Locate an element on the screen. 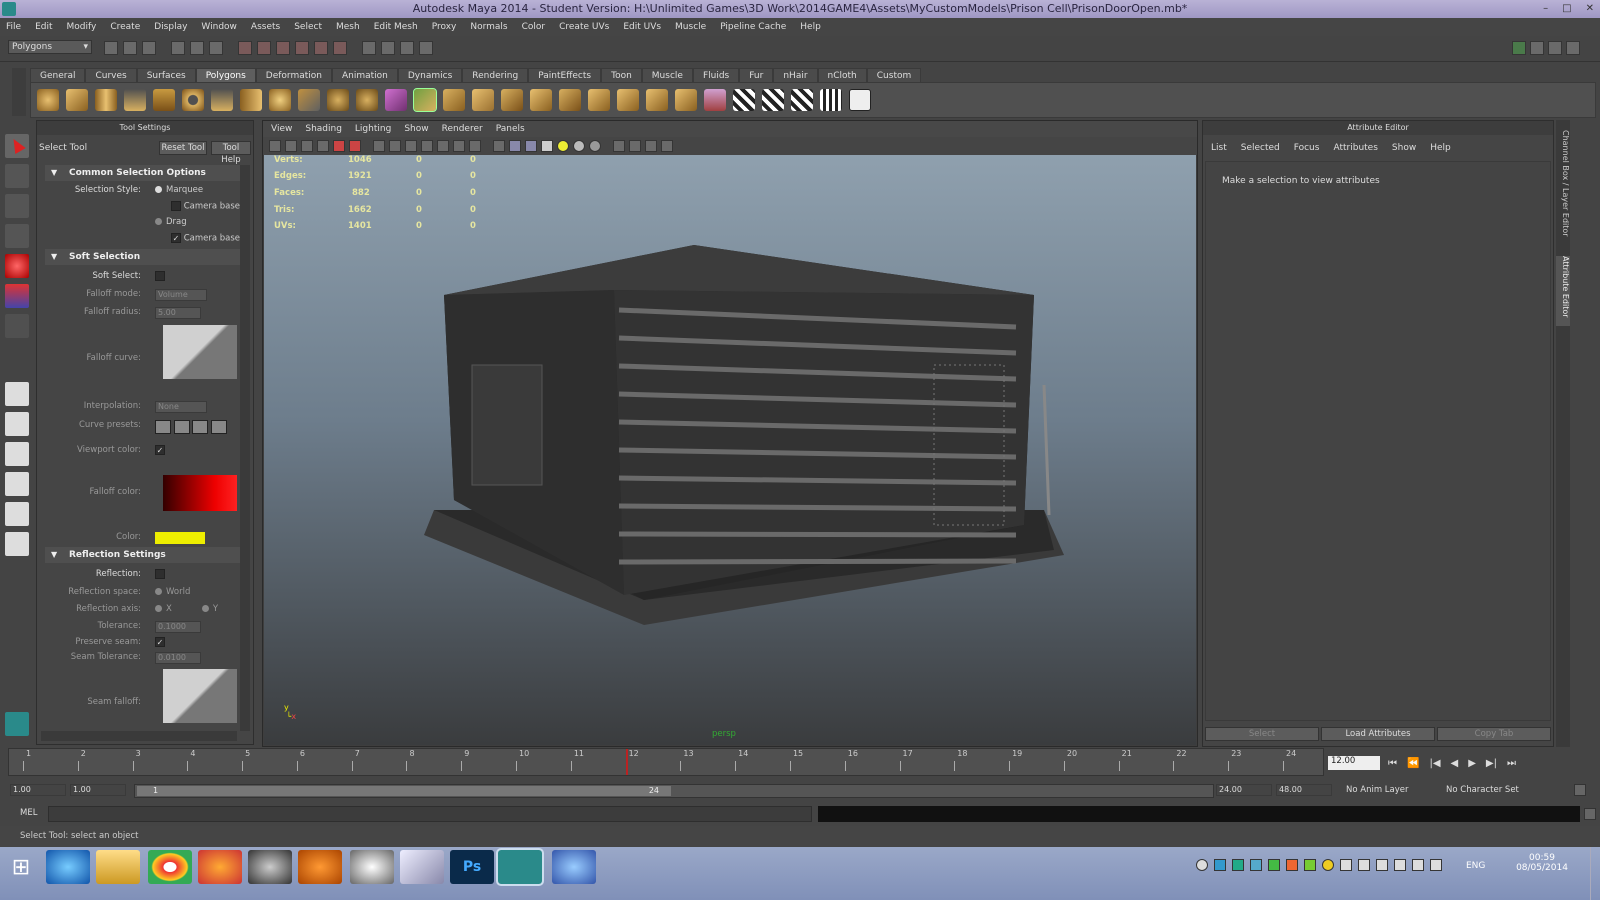  four-view-layout-icon is located at coordinates (17, 424).